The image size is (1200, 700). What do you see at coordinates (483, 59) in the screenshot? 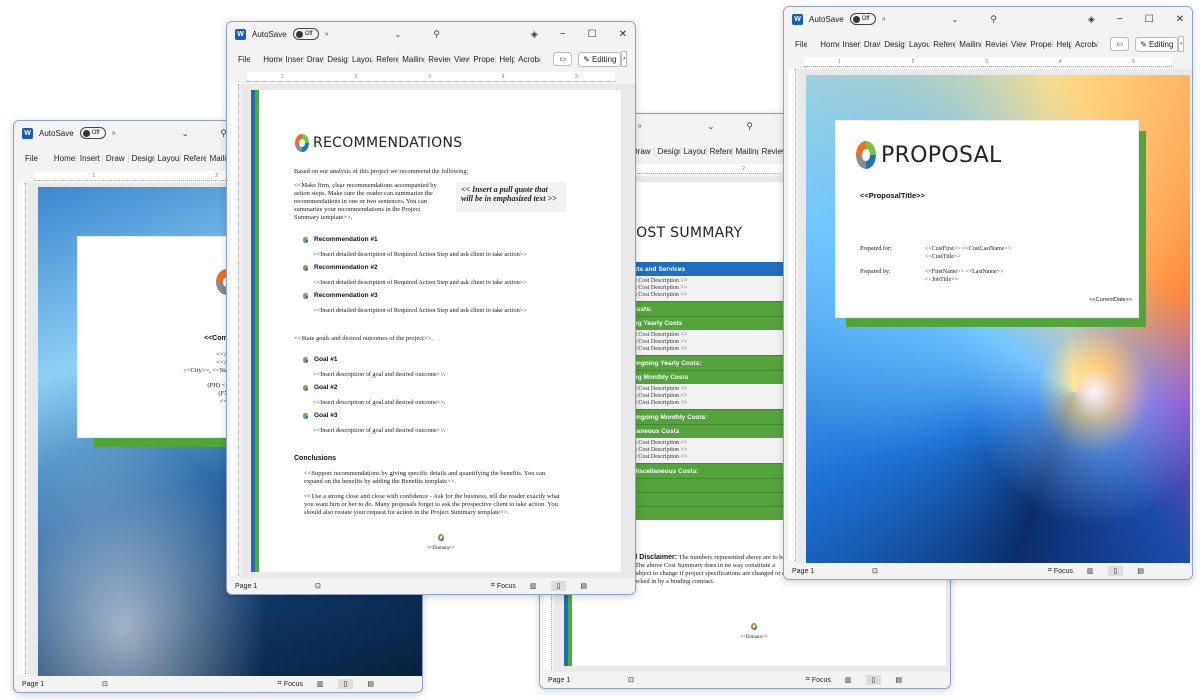
I see `tab-properties: Properties` at bounding box center [483, 59].